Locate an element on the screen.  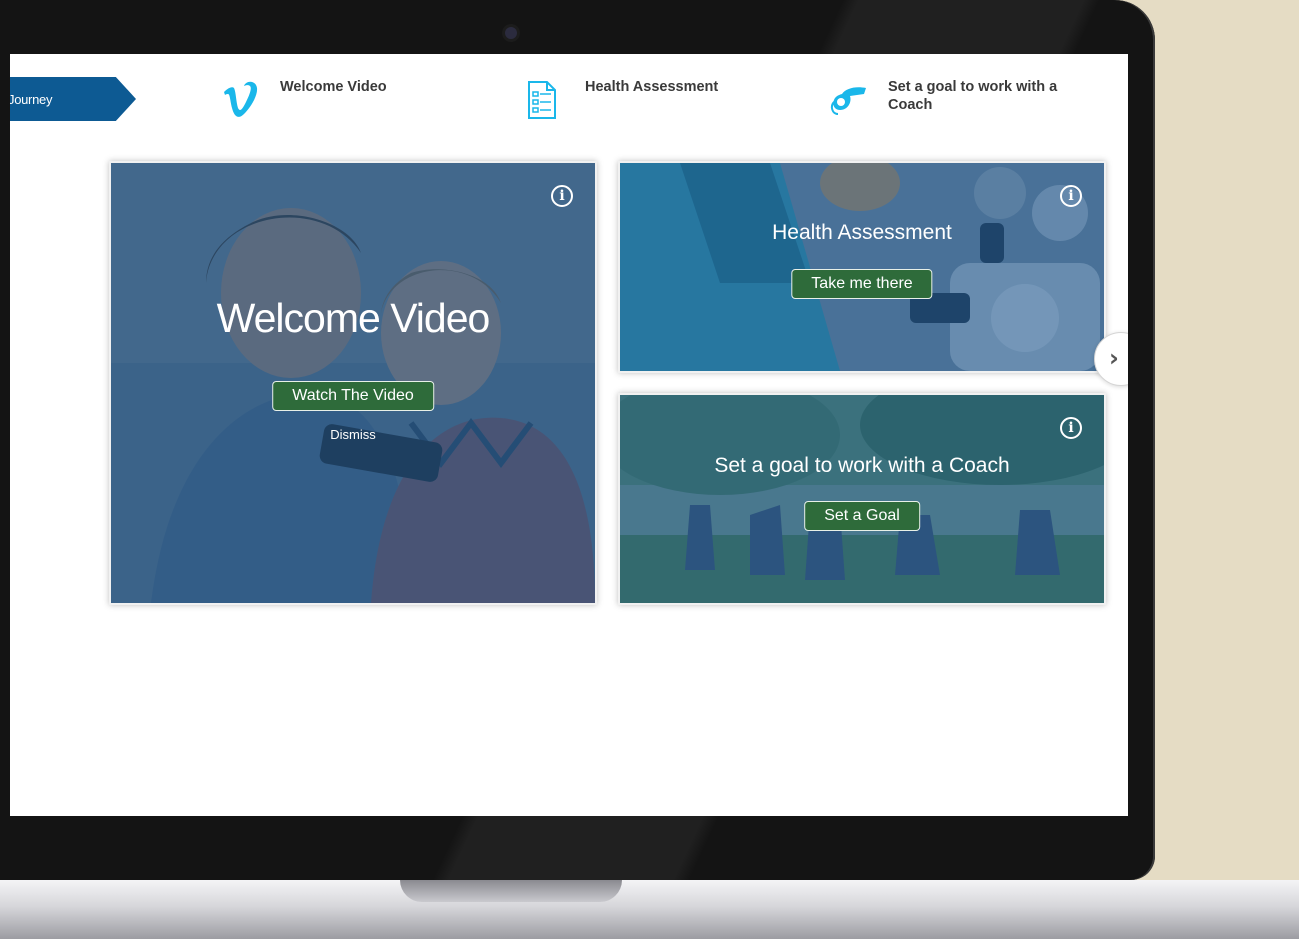
journey-progress-bar: Journey Welcome Video Health Assessment is located at coordinates (569, 104).